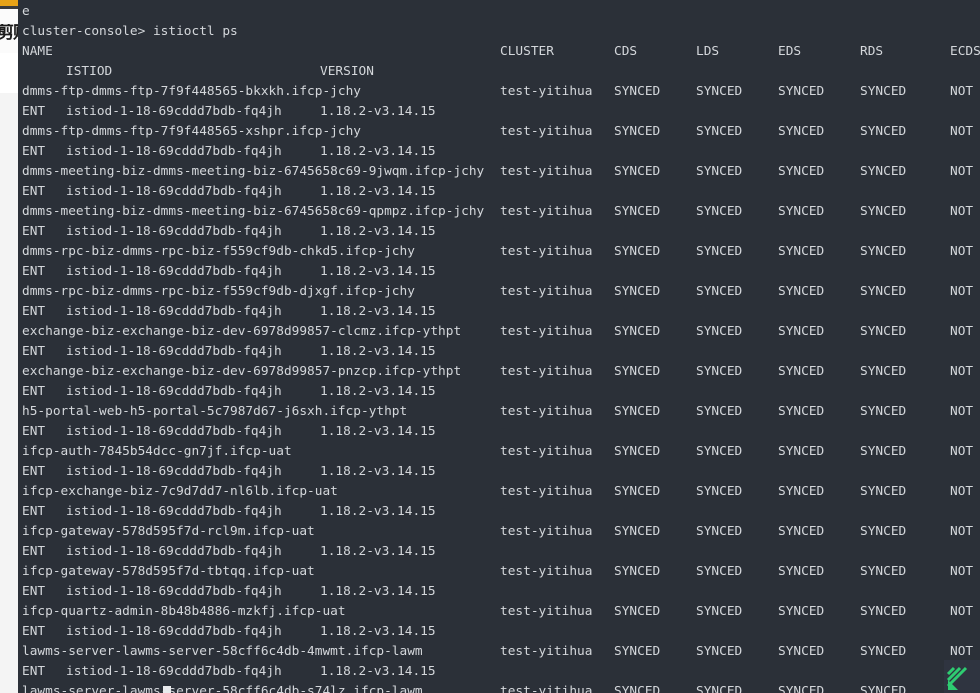  Describe the element at coordinates (347, 71) in the screenshot. I see `column-header-version: VERSION` at that location.